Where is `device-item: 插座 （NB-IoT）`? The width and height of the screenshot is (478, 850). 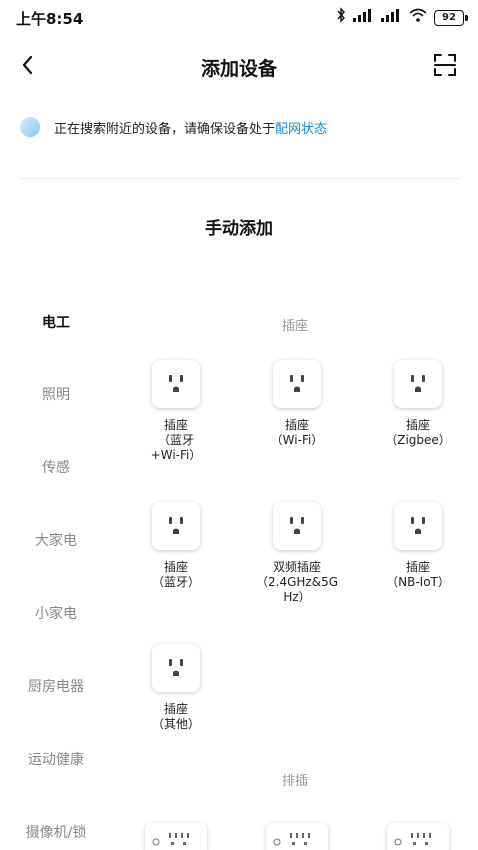
device-item: 插座 （NB-IoT） is located at coordinates (418, 546).